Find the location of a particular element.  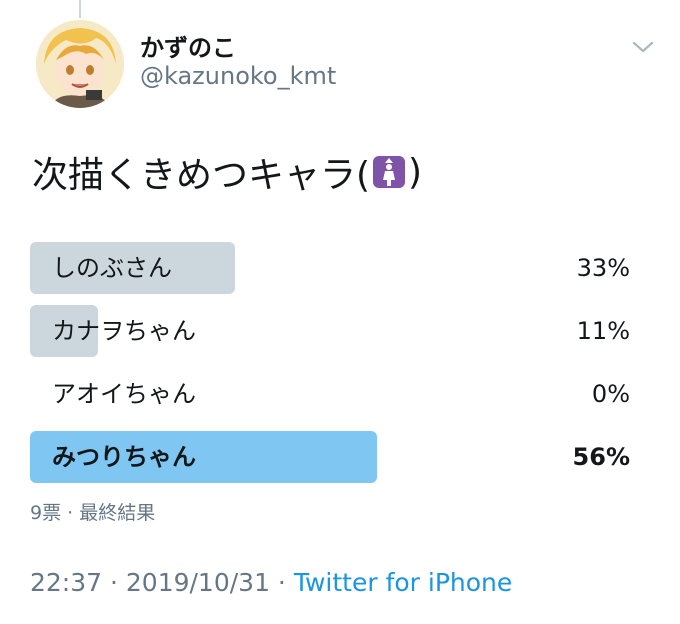

chevron-down-icon is located at coordinates (643, 46).